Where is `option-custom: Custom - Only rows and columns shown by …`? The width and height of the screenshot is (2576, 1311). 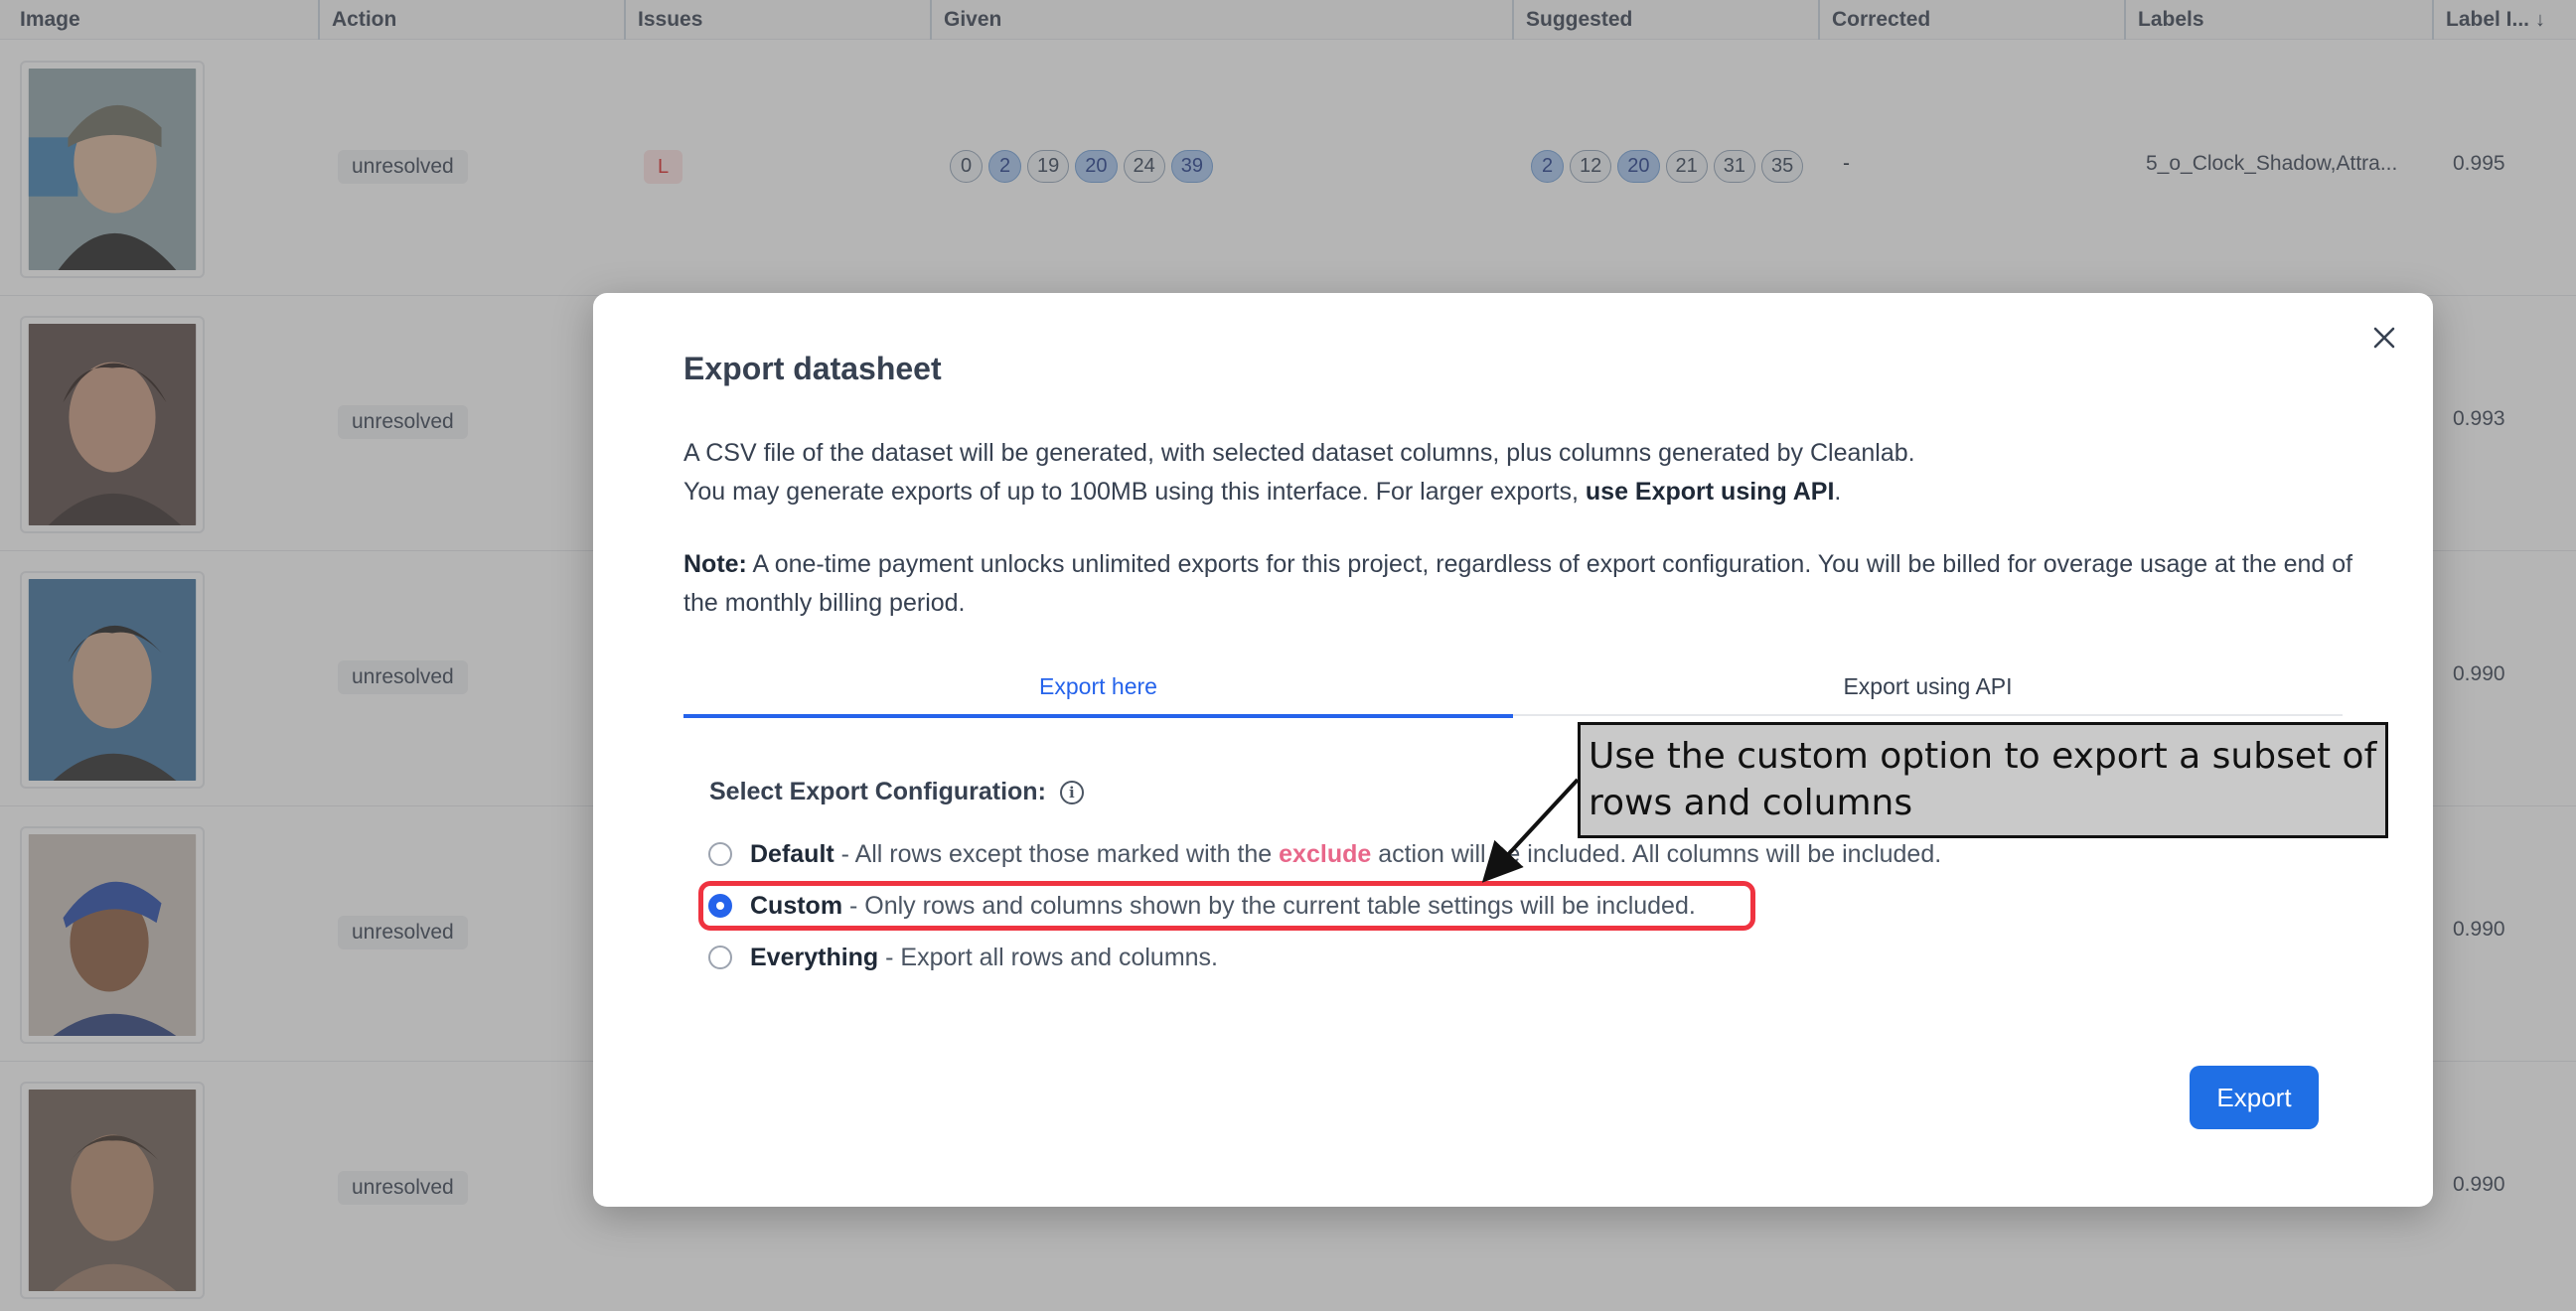
option-custom: Custom - Only rows and columns shown by … is located at coordinates (1202, 906).